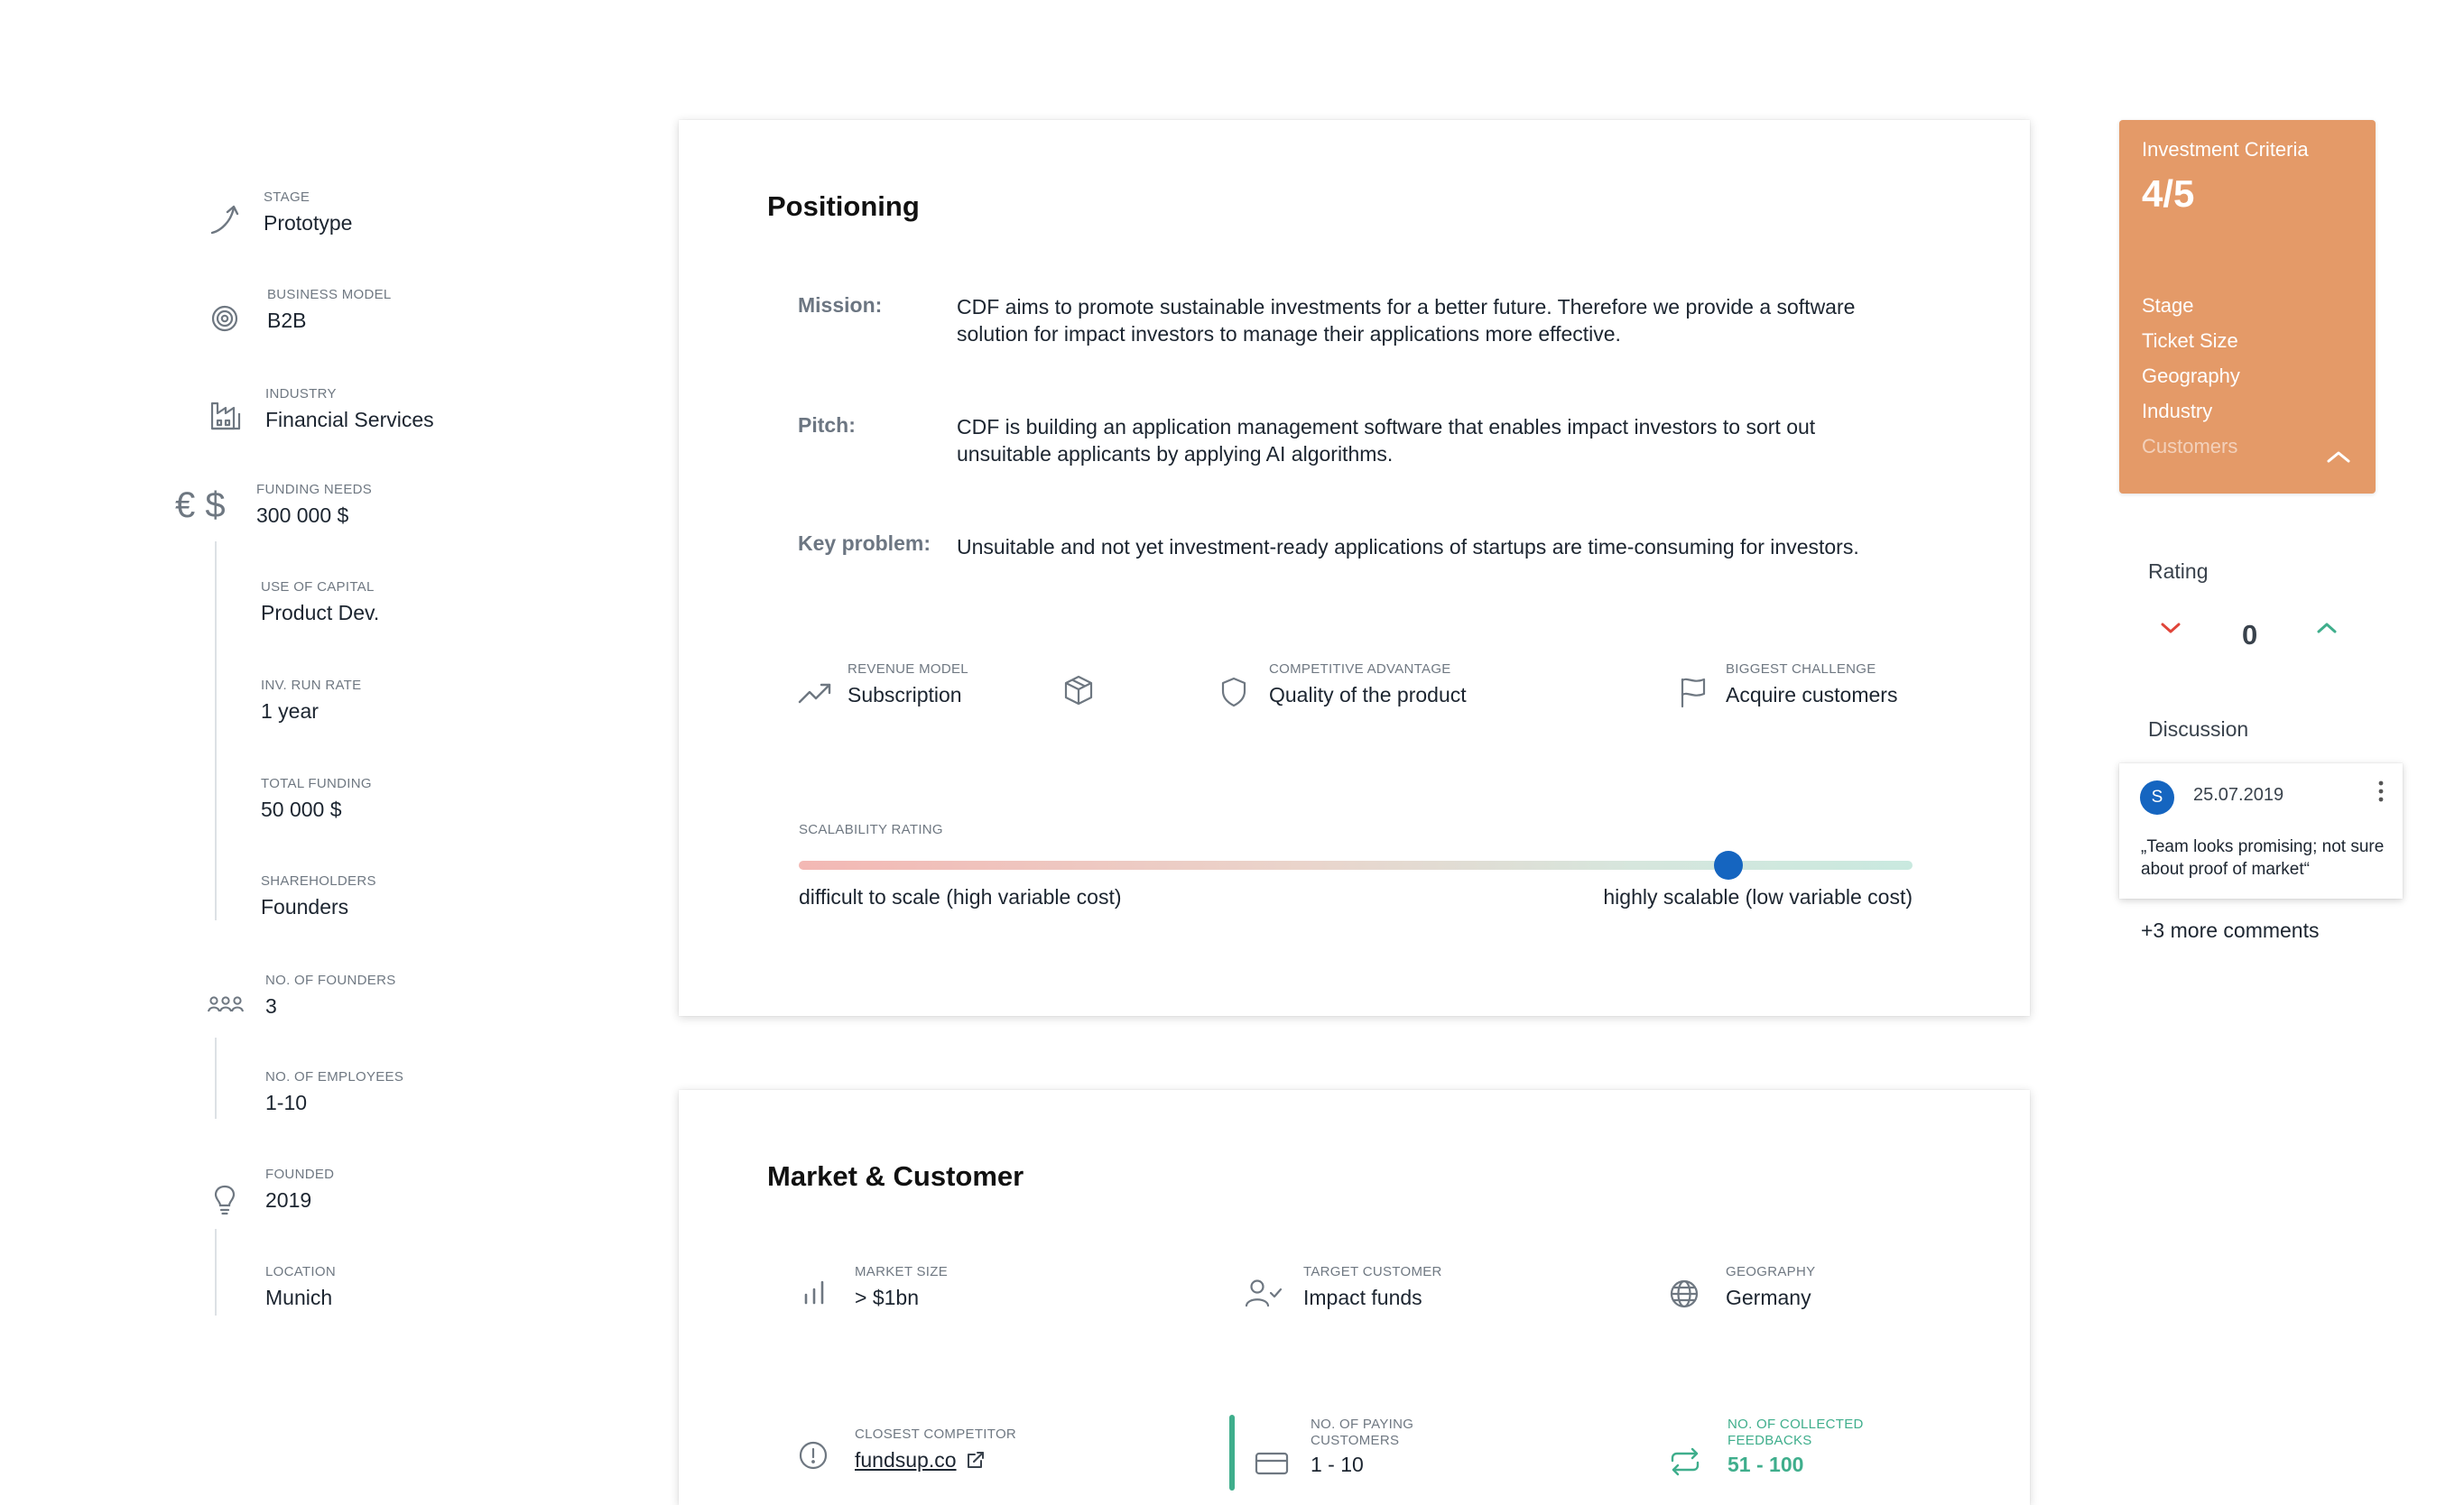 Image resolution: width=2464 pixels, height=1505 pixels. I want to click on location-value: Munich, so click(299, 1297).